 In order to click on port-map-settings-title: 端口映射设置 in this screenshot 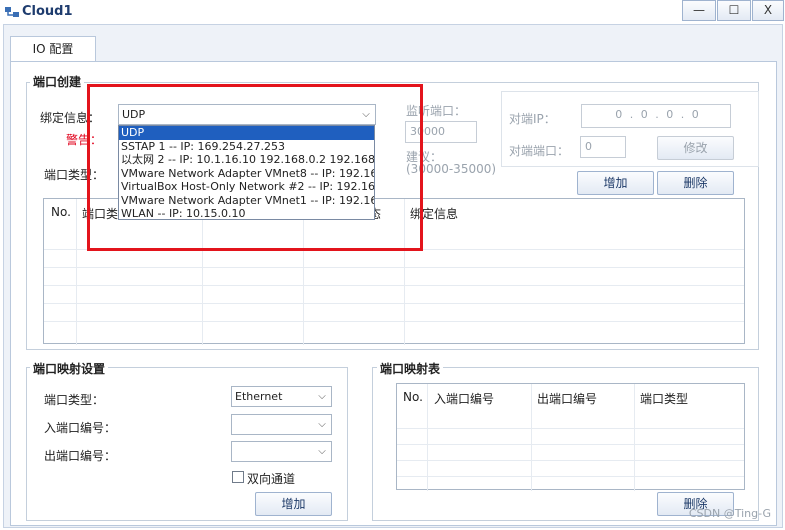, I will do `click(69, 368)`.